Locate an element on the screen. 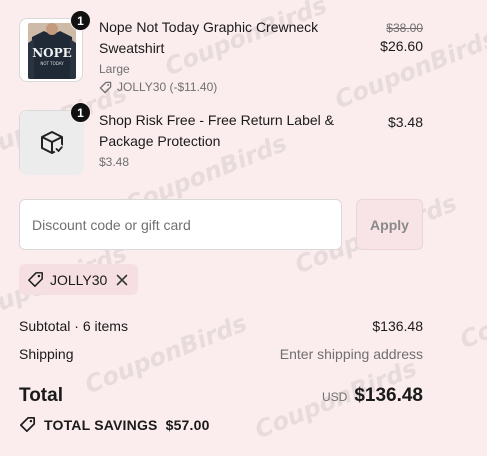 The width and height of the screenshot is (487, 456). applied-discount-chip: JOLLY30 is located at coordinates (79, 279).